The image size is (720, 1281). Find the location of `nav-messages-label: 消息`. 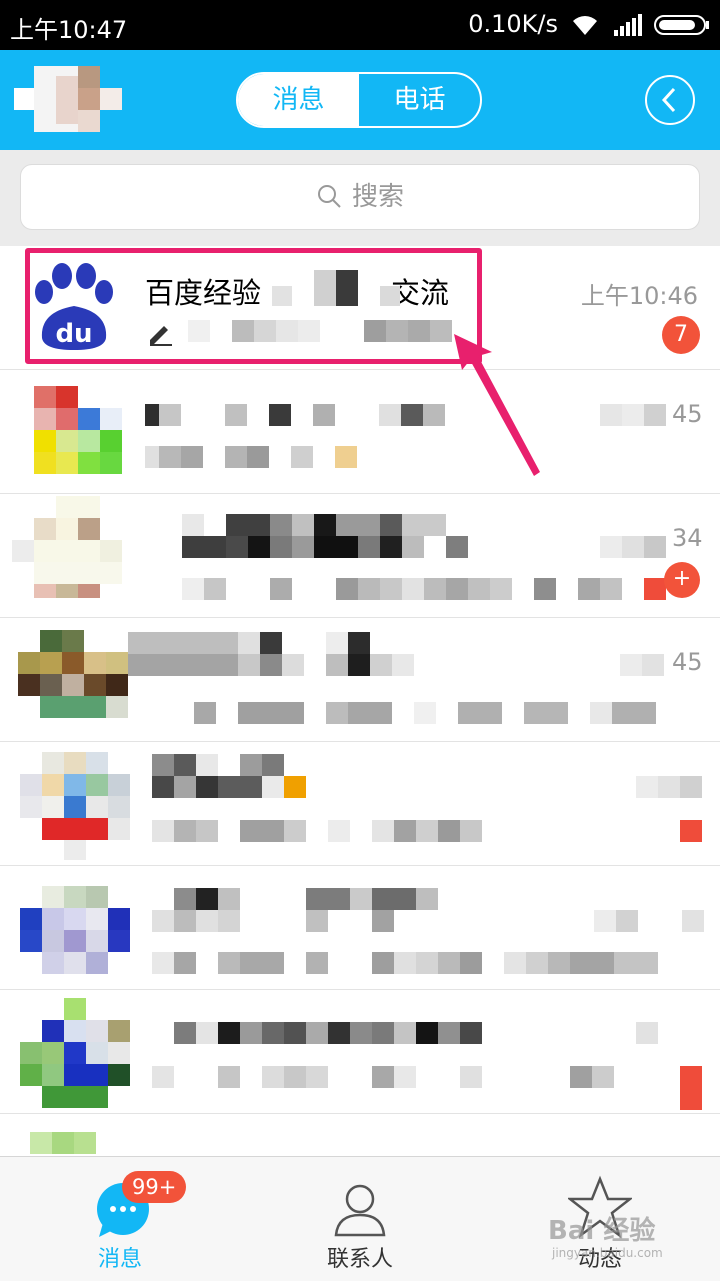

nav-messages-label: 消息 is located at coordinates (119, 1259).